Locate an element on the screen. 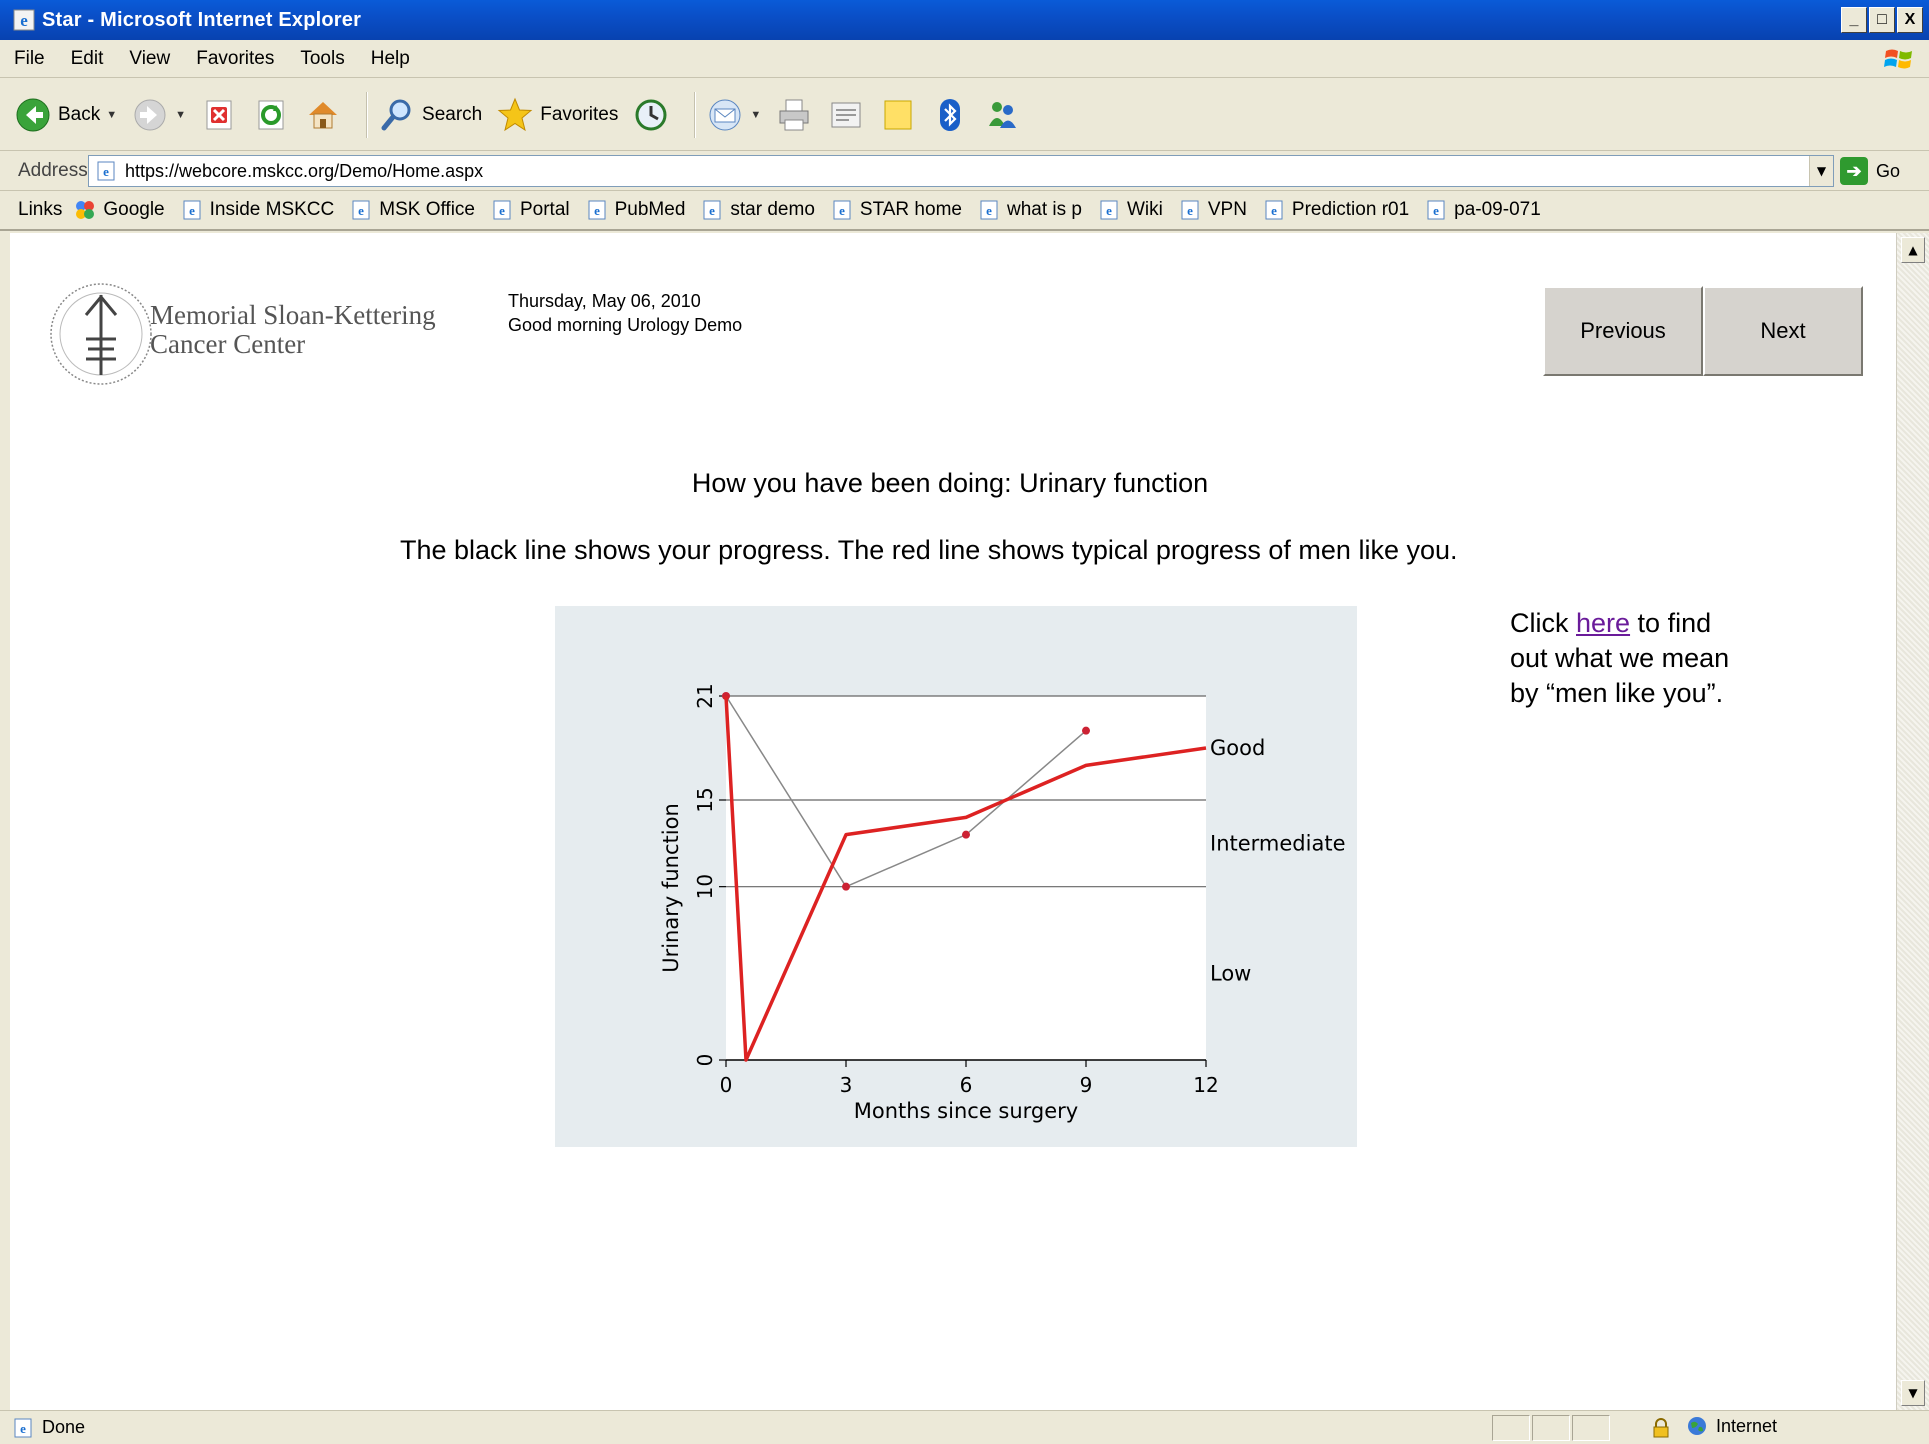 The image size is (1929, 1444). menu-help: Help is located at coordinates (390, 59).